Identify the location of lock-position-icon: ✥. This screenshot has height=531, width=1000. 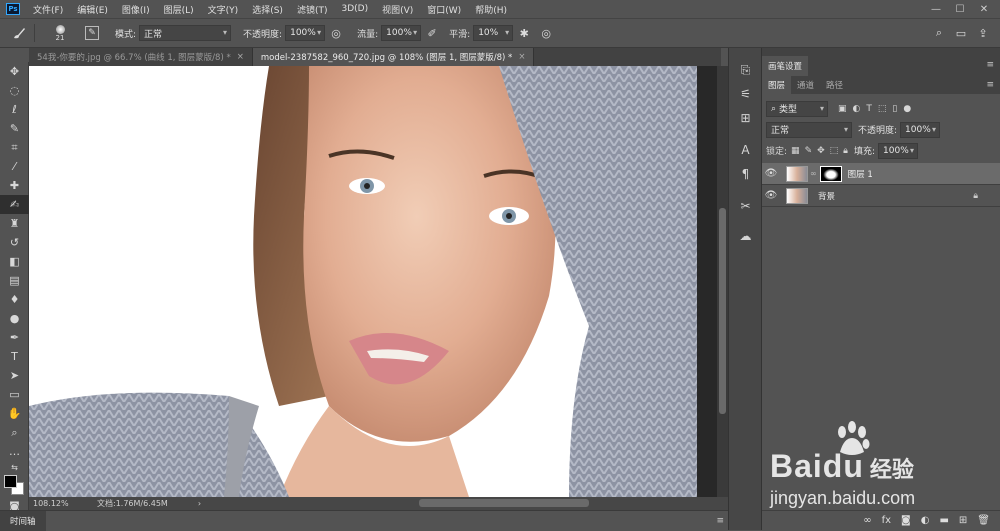
(821, 151).